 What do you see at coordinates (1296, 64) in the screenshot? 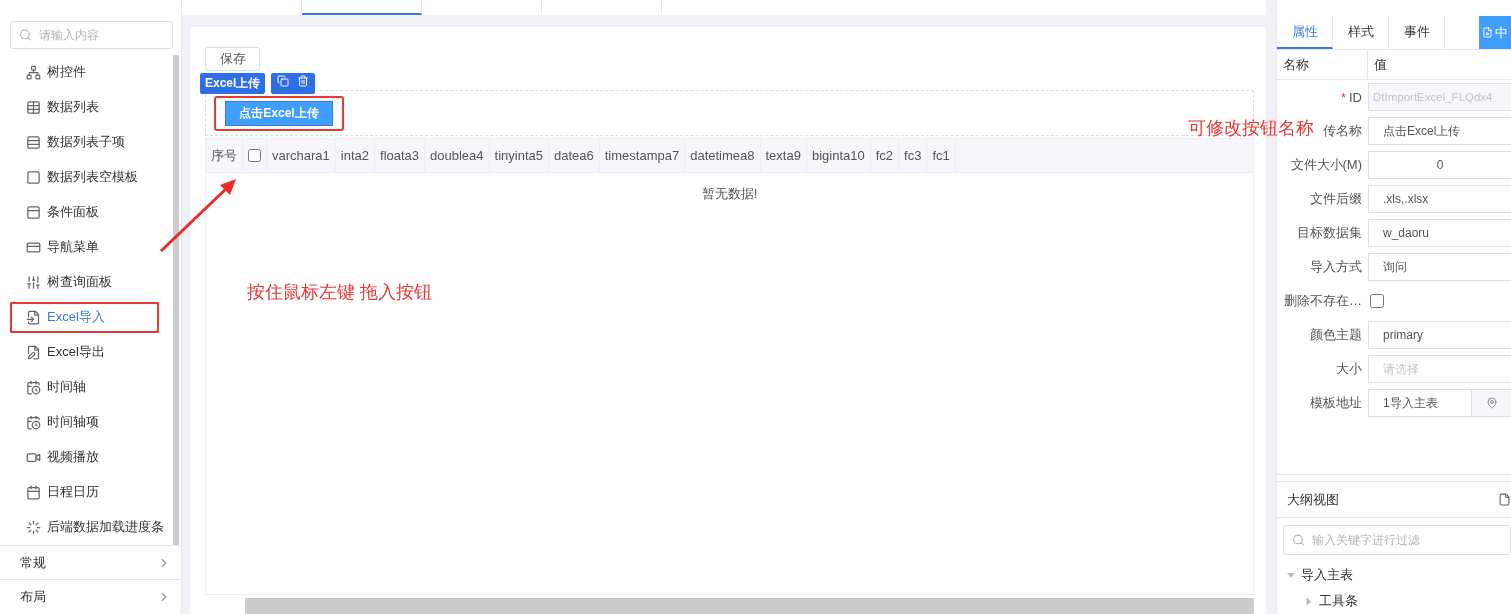
I see `column-header: 名称` at bounding box center [1296, 64].